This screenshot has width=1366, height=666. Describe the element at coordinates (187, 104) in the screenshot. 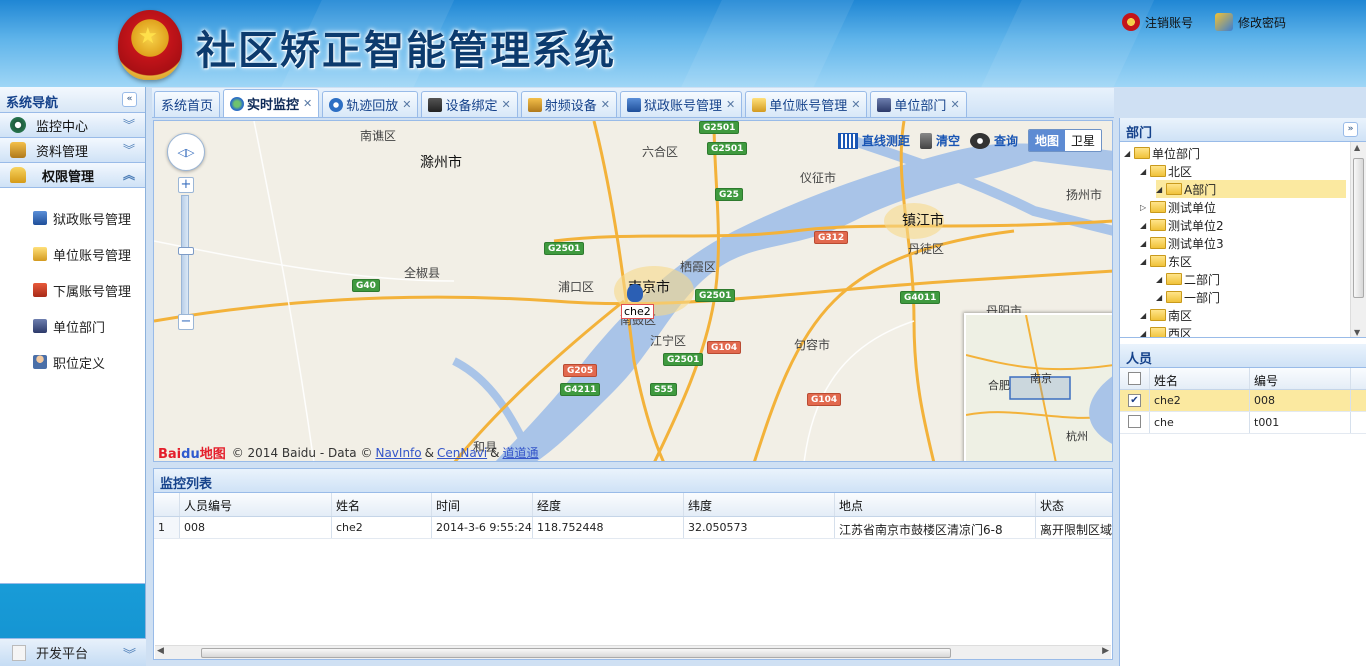

I see `tab-home: 系统首页` at that location.